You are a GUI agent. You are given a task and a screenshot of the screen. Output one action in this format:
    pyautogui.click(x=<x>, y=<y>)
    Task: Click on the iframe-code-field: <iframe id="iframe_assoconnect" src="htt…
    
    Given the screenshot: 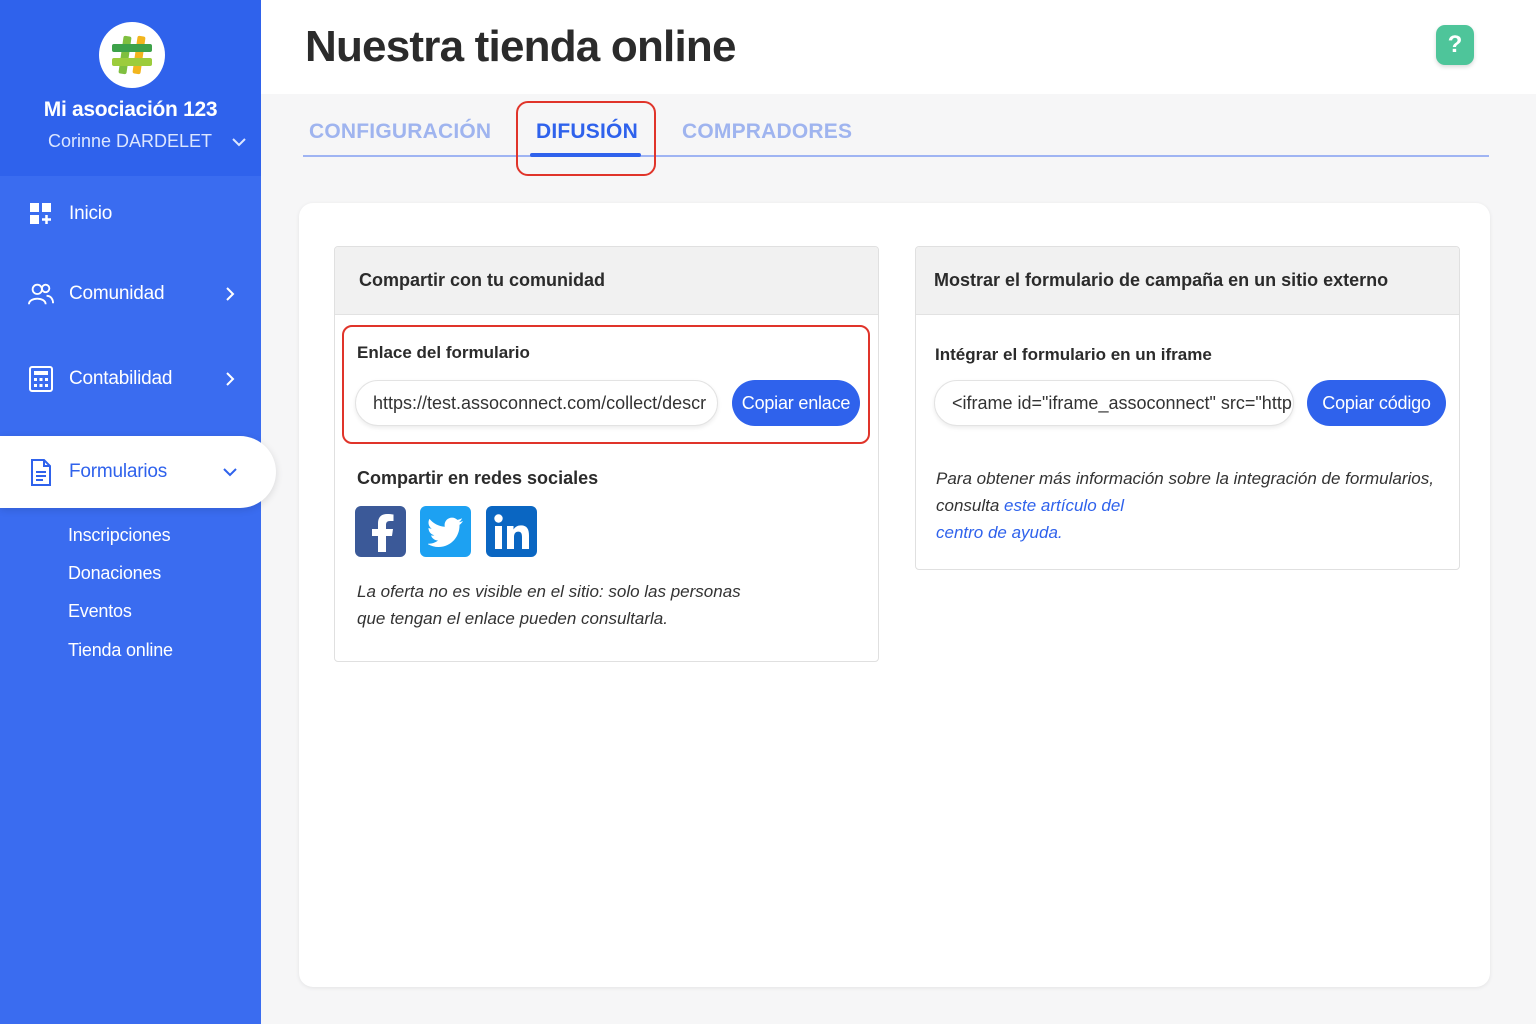 What is the action you would take?
    pyautogui.click(x=1114, y=403)
    